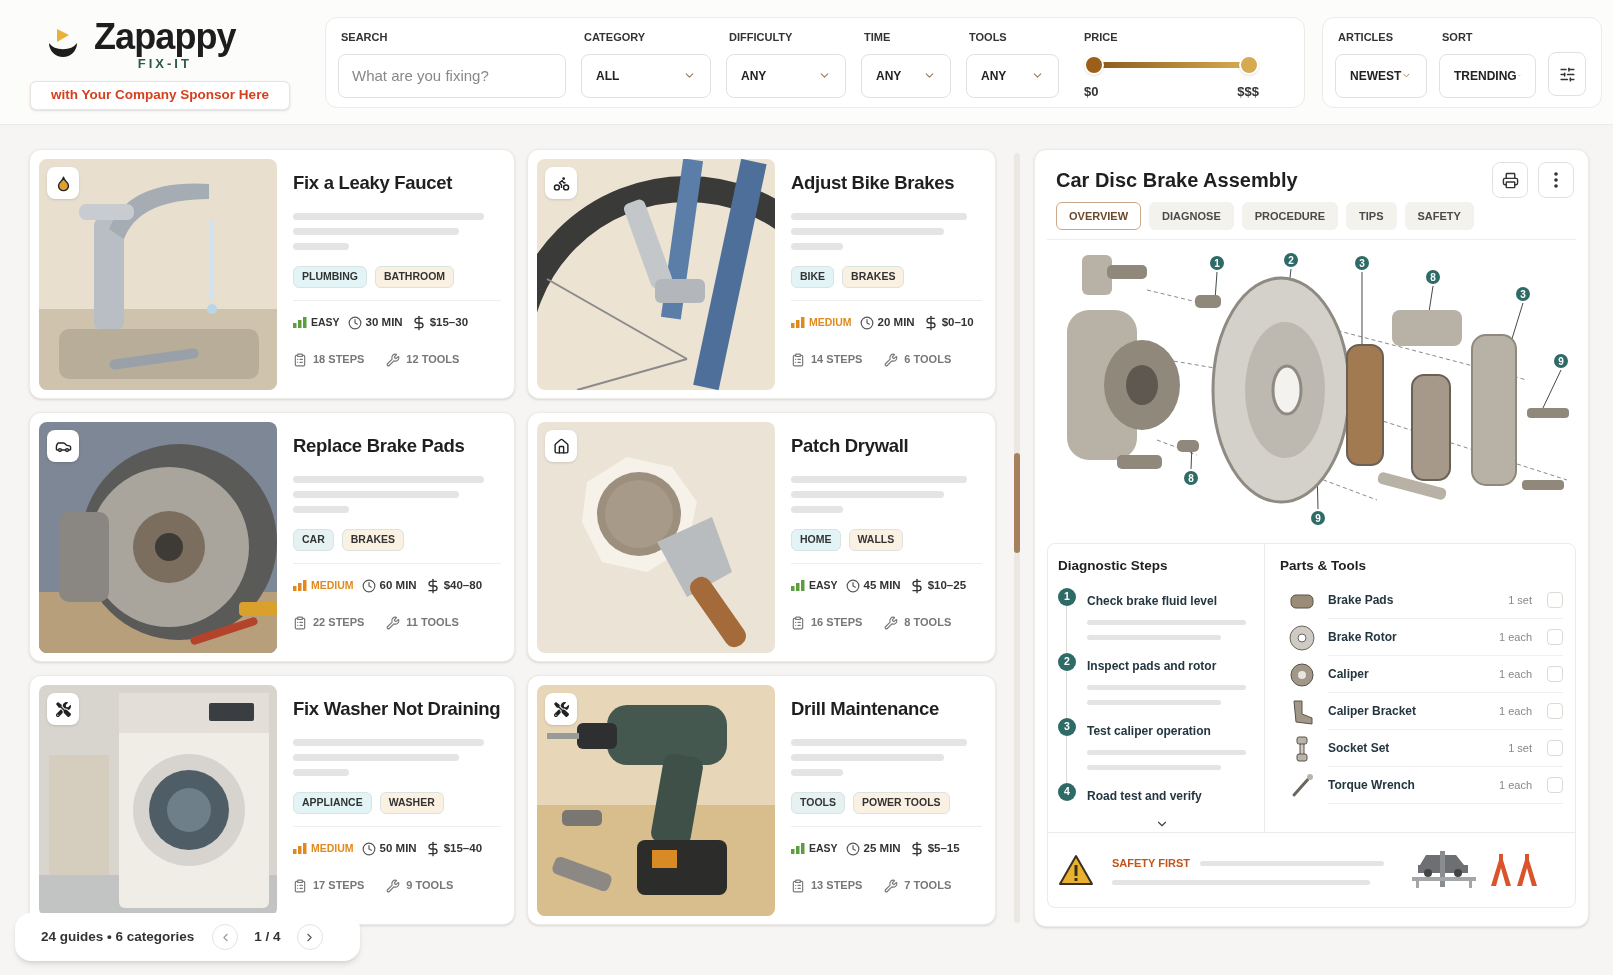  What do you see at coordinates (865, 709) in the screenshot?
I see `guide-title: Drill Maintenance` at bounding box center [865, 709].